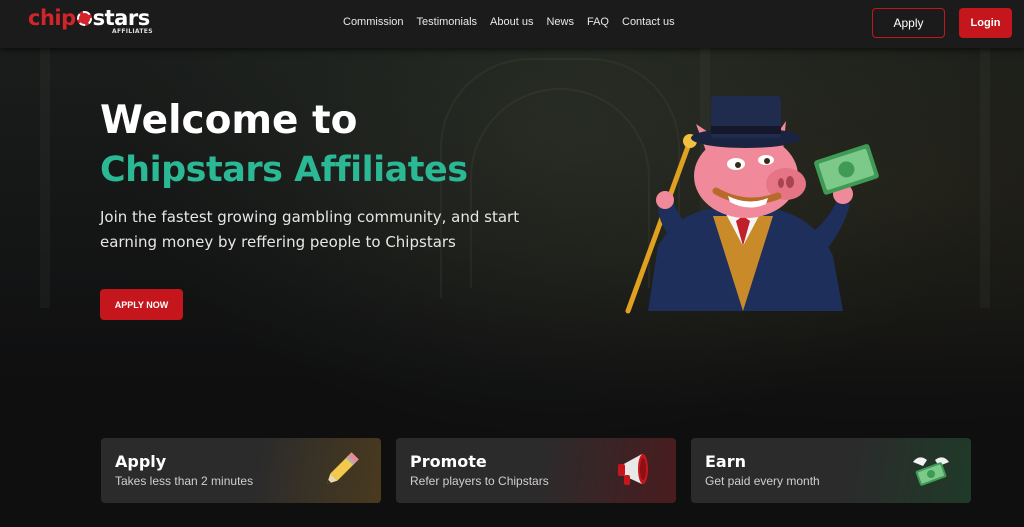  What do you see at coordinates (373, 23) in the screenshot?
I see `nav-commission: Commission` at bounding box center [373, 23].